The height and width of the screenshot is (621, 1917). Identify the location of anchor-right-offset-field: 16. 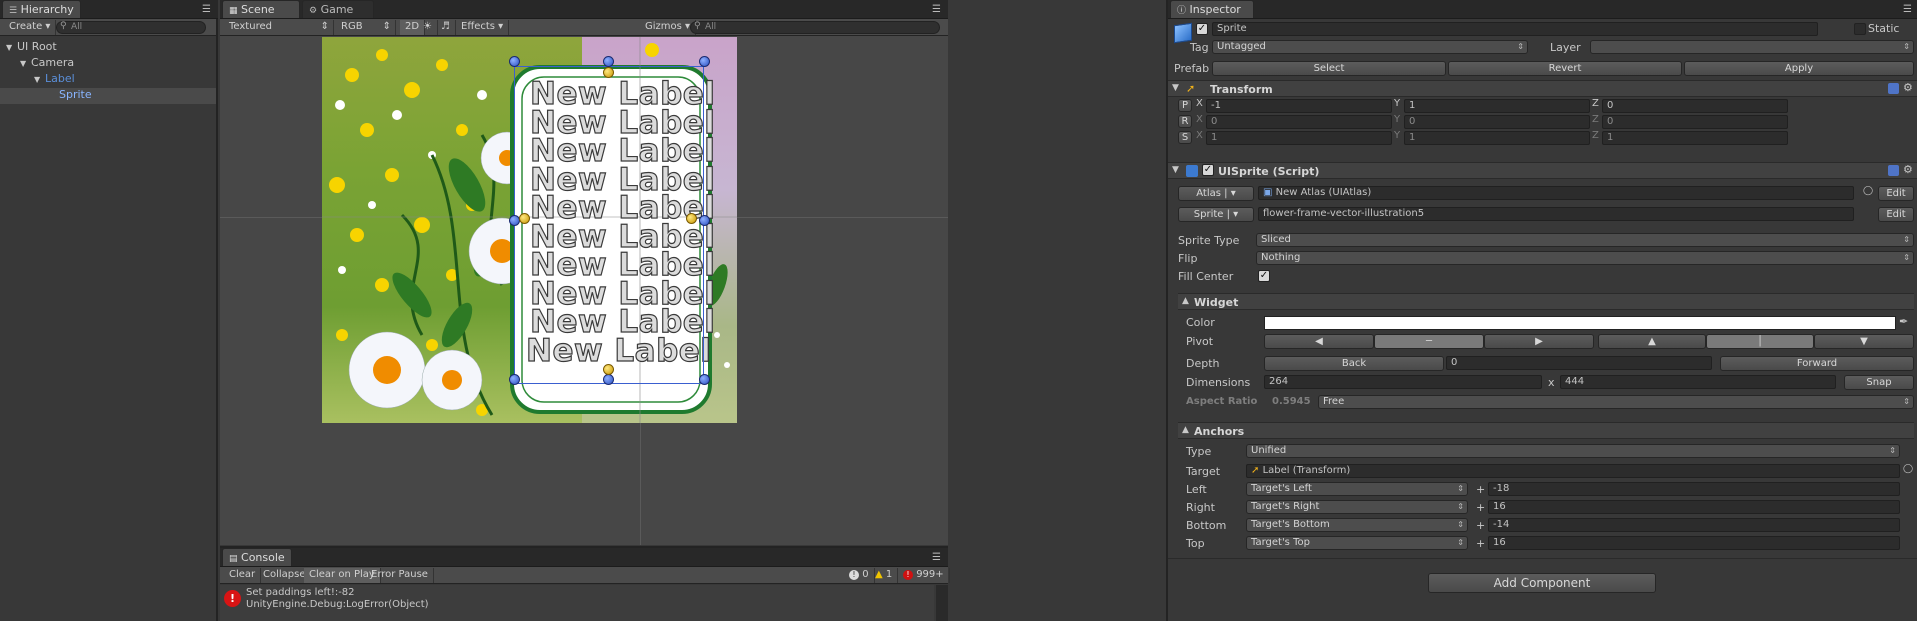
(1694, 507).